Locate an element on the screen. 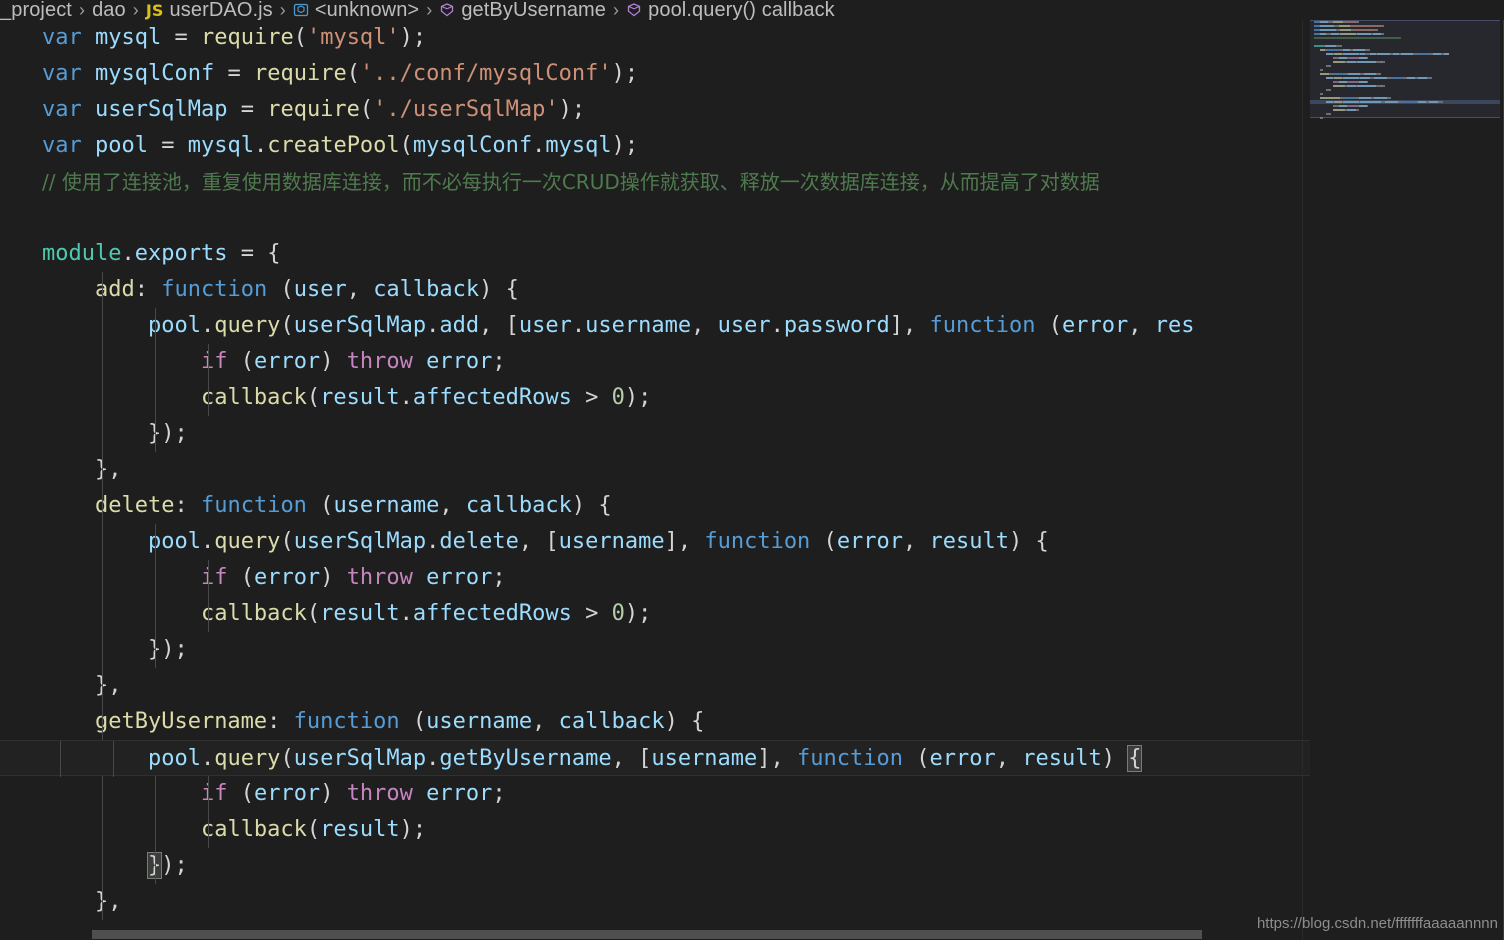 The image size is (1504, 940). minimap is located at coordinates (1405, 472).